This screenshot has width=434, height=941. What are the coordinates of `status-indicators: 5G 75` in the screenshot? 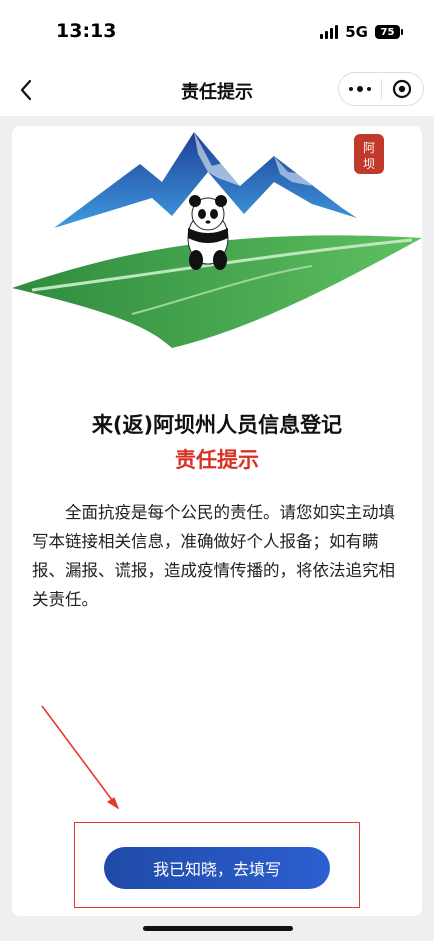 It's located at (361, 32).